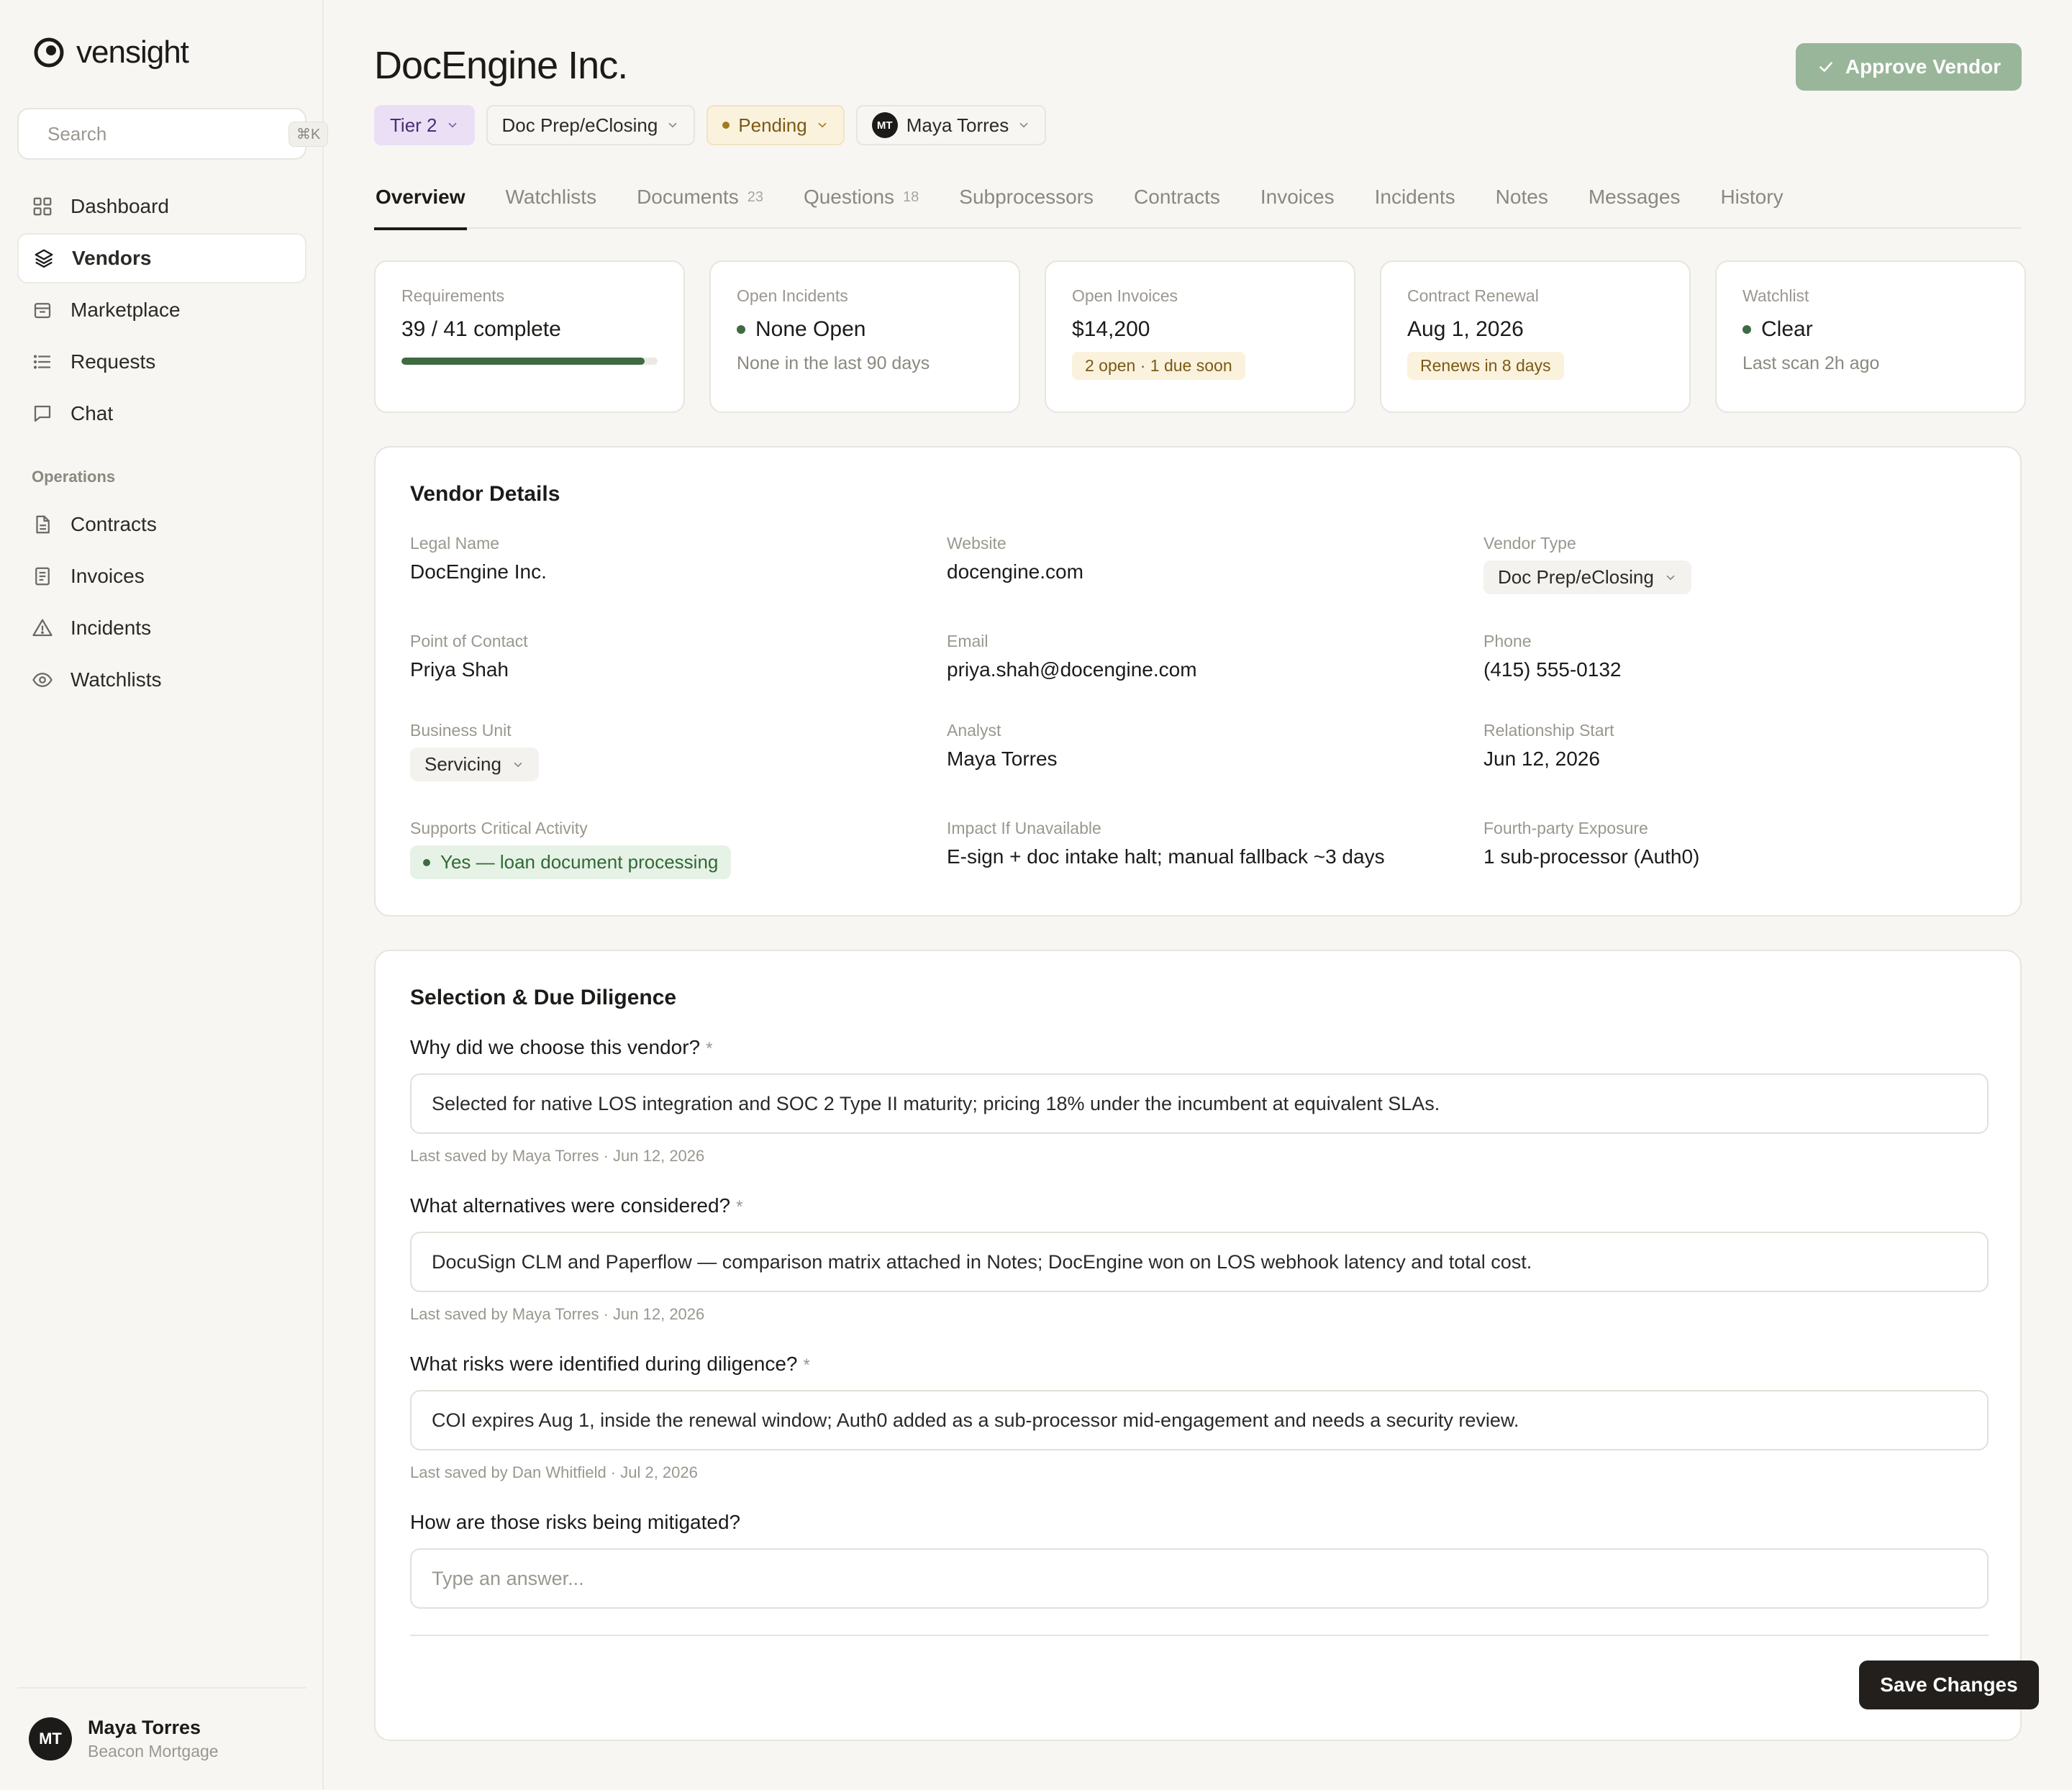  What do you see at coordinates (1775, 295) in the screenshot?
I see `stat-label: Watchlist` at bounding box center [1775, 295].